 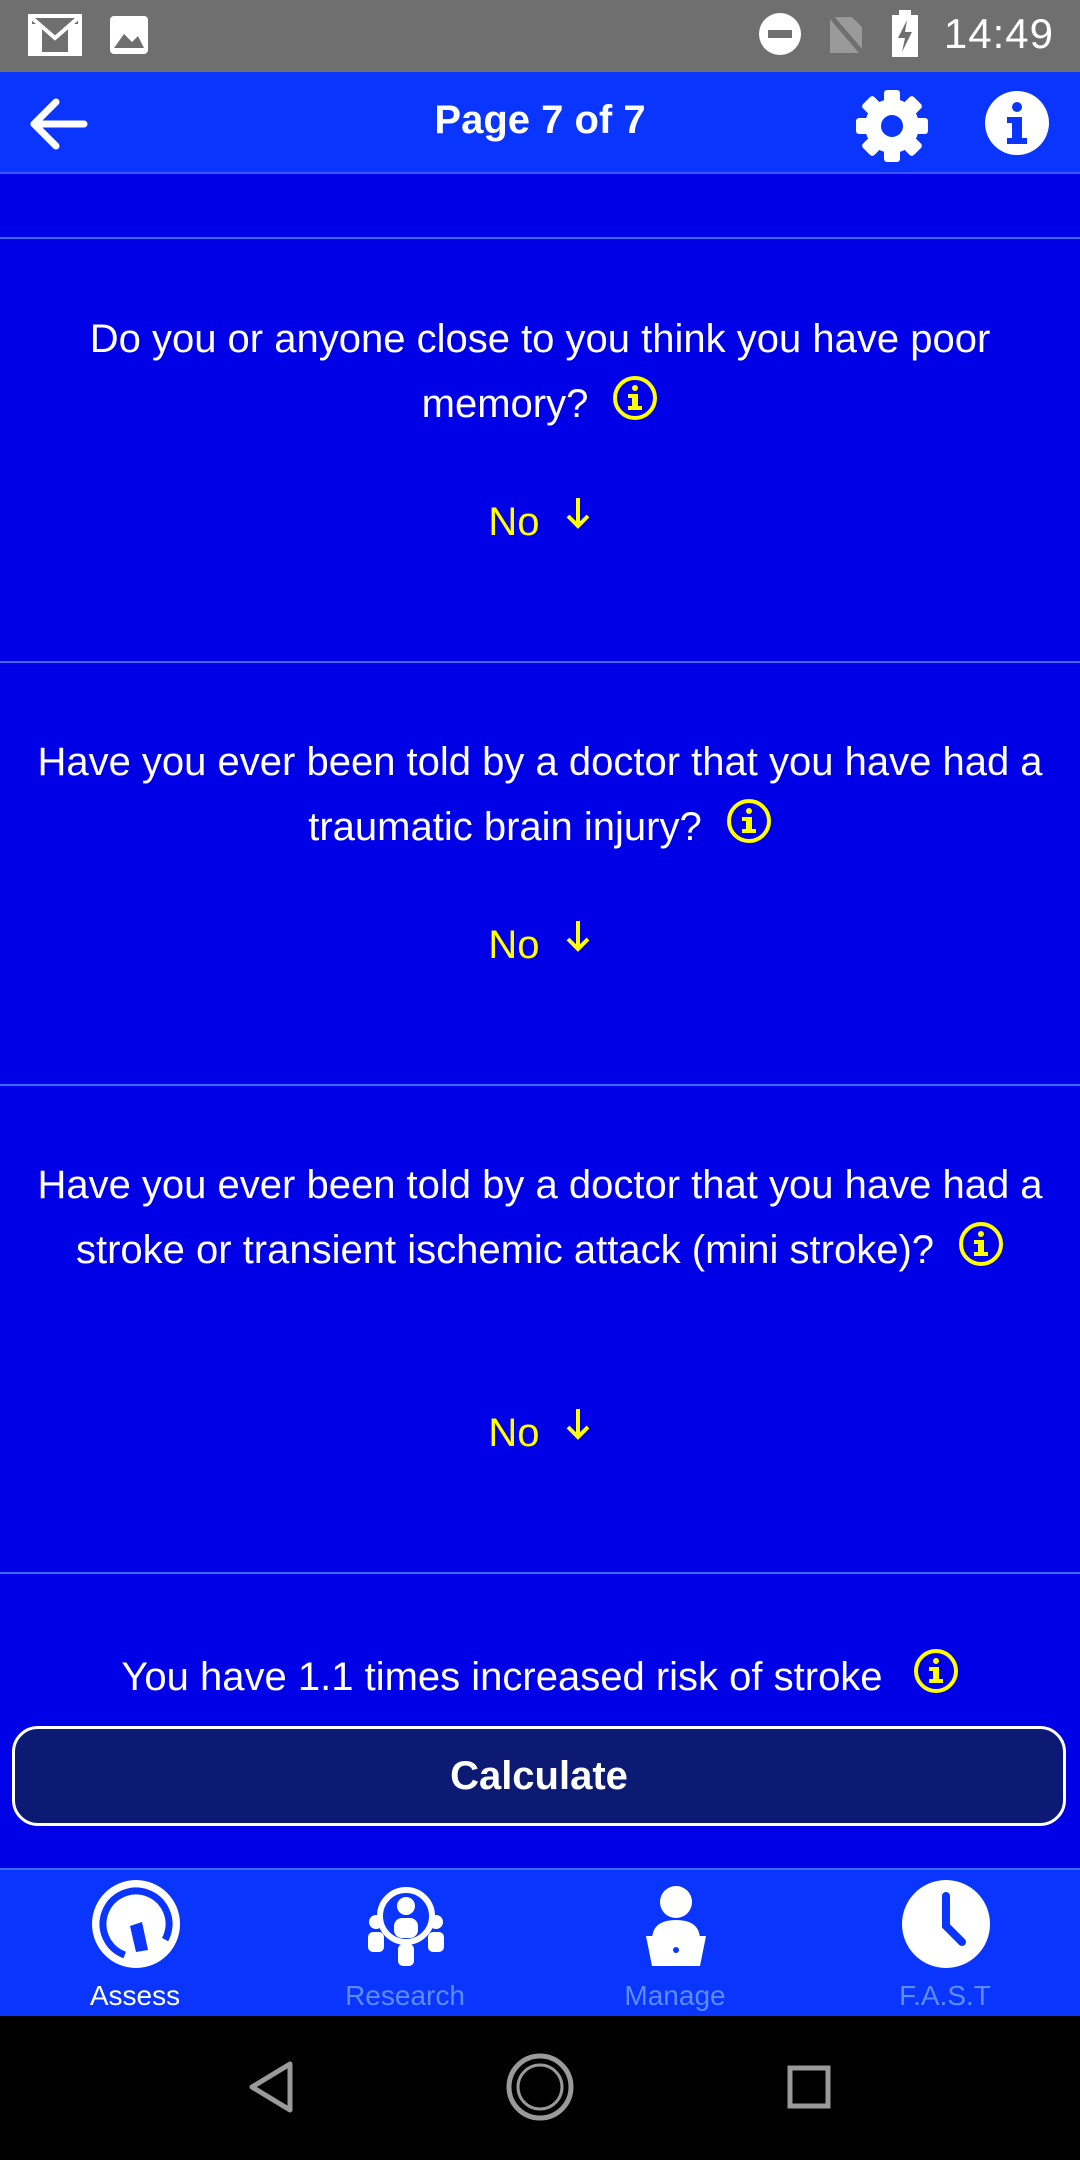 What do you see at coordinates (136, 1924) in the screenshot?
I see `gauge-icon` at bounding box center [136, 1924].